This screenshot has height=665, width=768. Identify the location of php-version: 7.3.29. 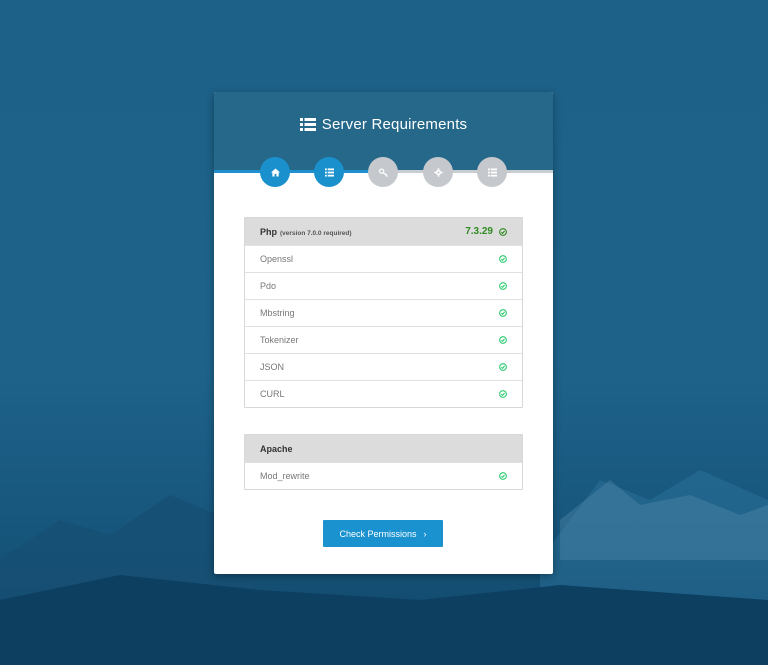
(486, 231).